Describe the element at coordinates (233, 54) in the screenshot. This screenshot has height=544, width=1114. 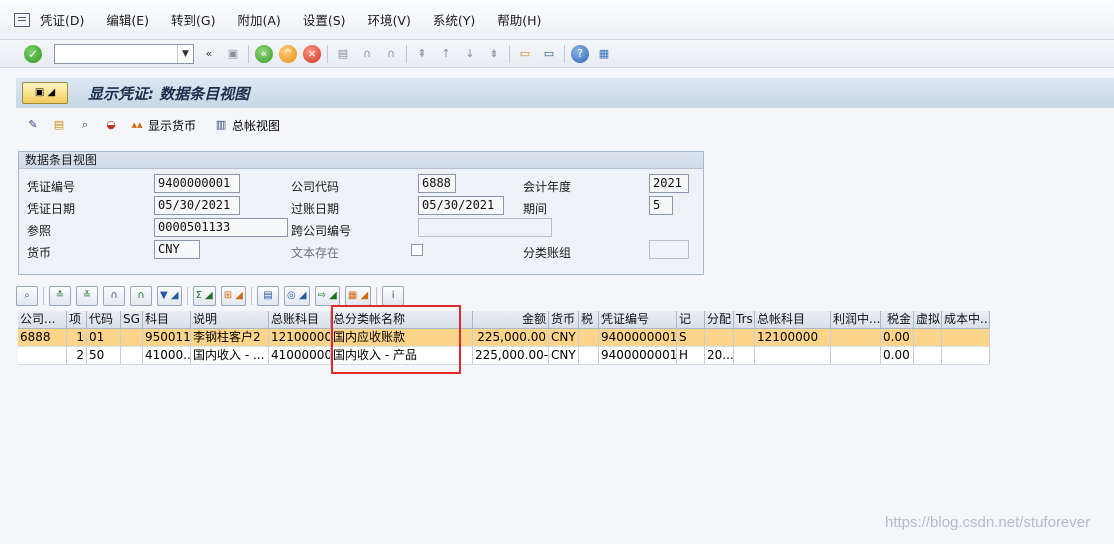
I see `save-icon: ▣` at that location.